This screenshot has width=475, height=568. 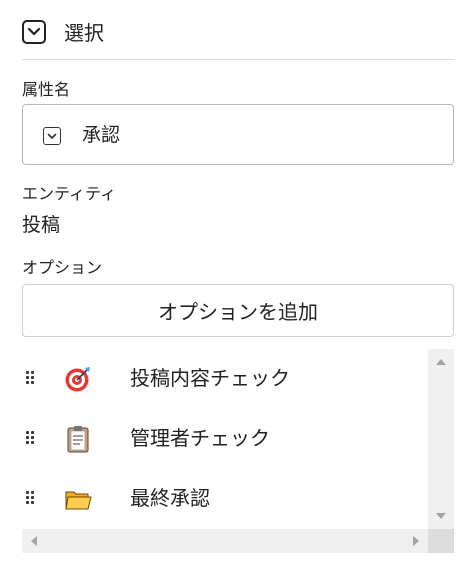 I want to click on list-item: 管理者チェック, so click(x=225, y=439).